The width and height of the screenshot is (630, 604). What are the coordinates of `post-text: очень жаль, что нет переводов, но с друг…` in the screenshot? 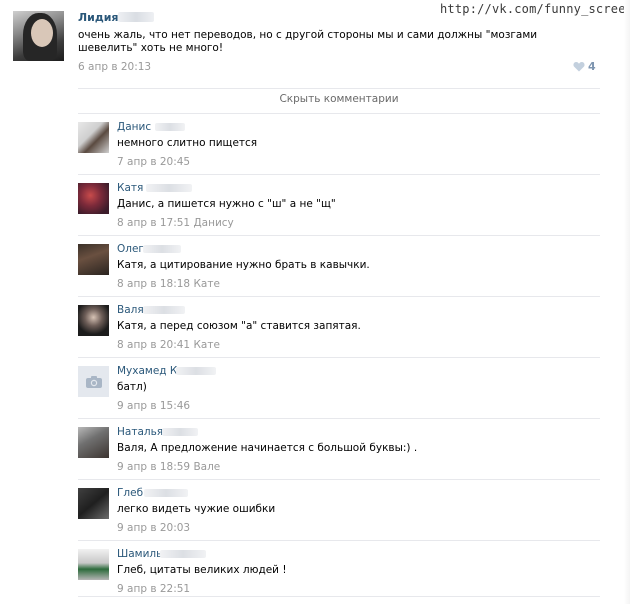 It's located at (308, 41).